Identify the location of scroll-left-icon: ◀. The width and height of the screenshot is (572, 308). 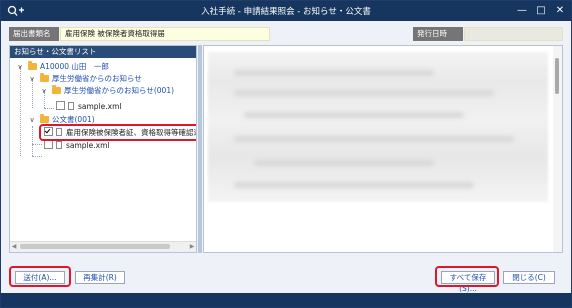
(14, 247).